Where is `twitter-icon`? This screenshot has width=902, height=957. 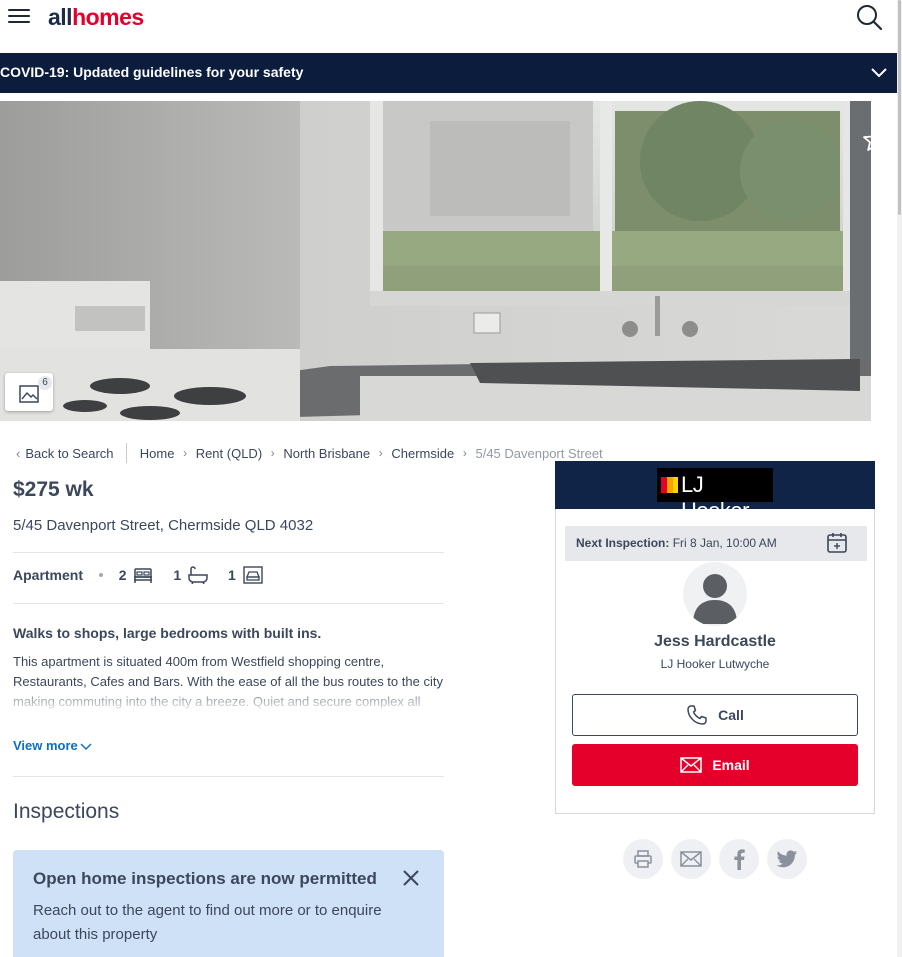
twitter-icon is located at coordinates (786, 859).